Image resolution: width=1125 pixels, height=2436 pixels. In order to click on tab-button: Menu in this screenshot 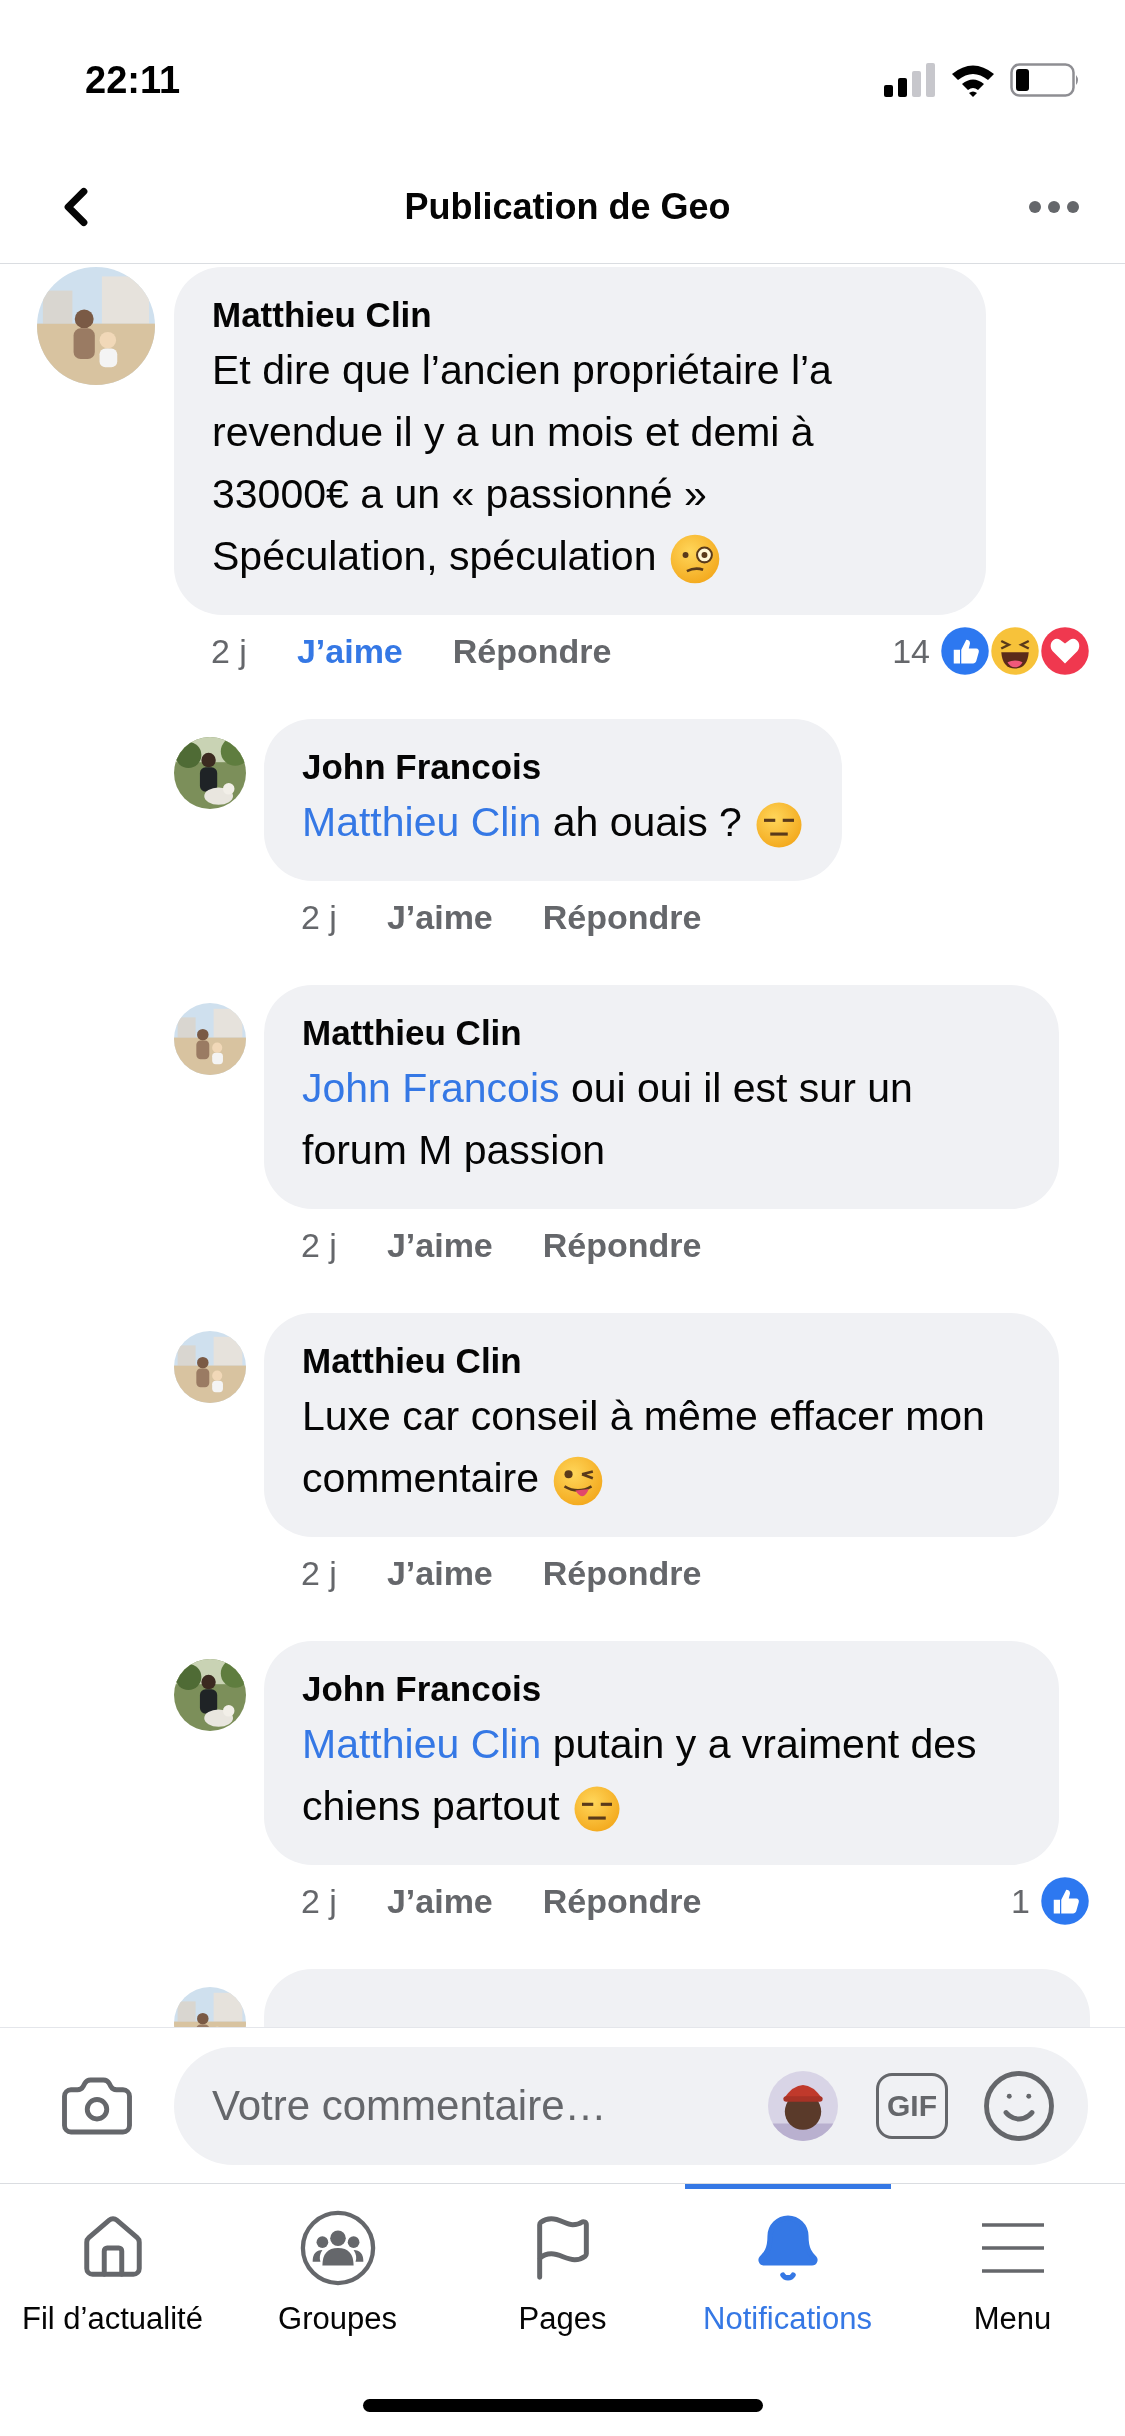, I will do `click(1012, 2279)`.